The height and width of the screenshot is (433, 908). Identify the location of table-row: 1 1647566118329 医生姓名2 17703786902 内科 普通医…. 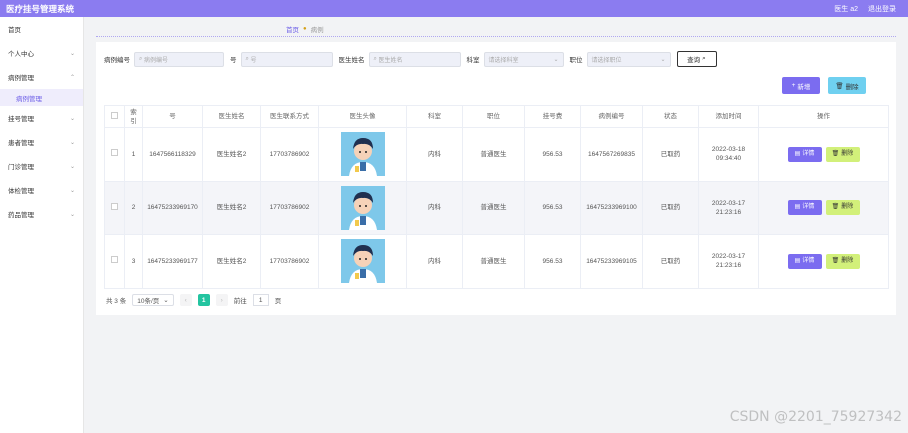
(496, 154).